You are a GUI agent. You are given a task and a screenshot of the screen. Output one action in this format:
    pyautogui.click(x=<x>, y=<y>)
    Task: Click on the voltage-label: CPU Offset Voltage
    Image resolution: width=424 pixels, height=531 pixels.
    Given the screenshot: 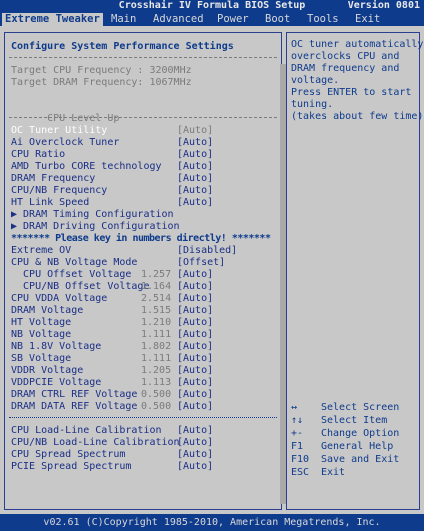 What is the action you would take?
    pyautogui.click(x=71, y=274)
    